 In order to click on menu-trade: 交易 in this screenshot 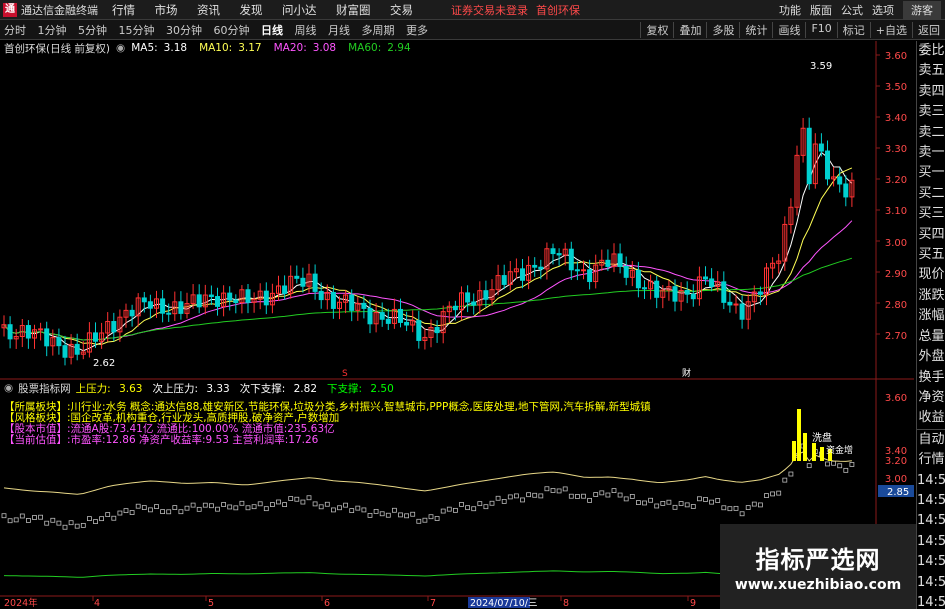, I will do `click(401, 10)`.